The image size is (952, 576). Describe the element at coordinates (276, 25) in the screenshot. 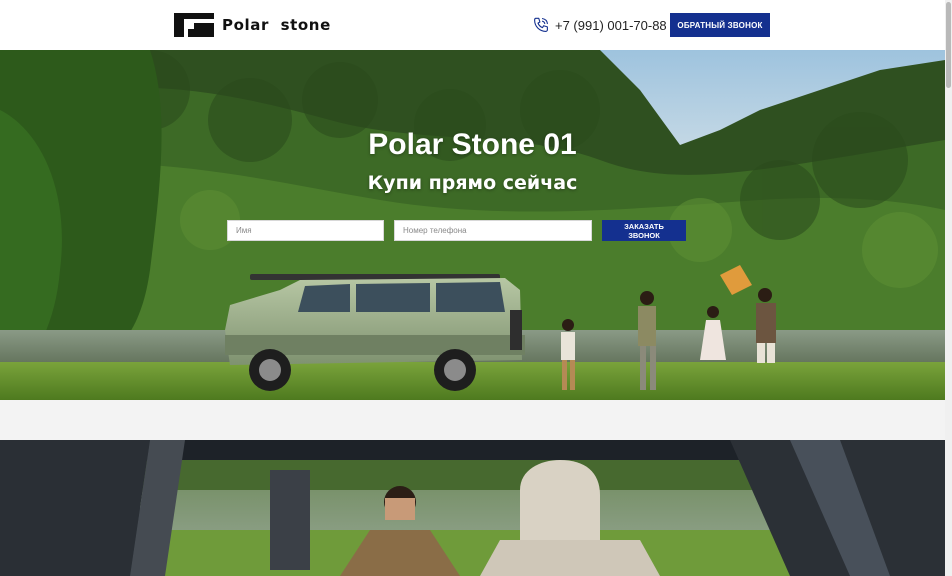

I see `logo-text: Polar stone` at that location.